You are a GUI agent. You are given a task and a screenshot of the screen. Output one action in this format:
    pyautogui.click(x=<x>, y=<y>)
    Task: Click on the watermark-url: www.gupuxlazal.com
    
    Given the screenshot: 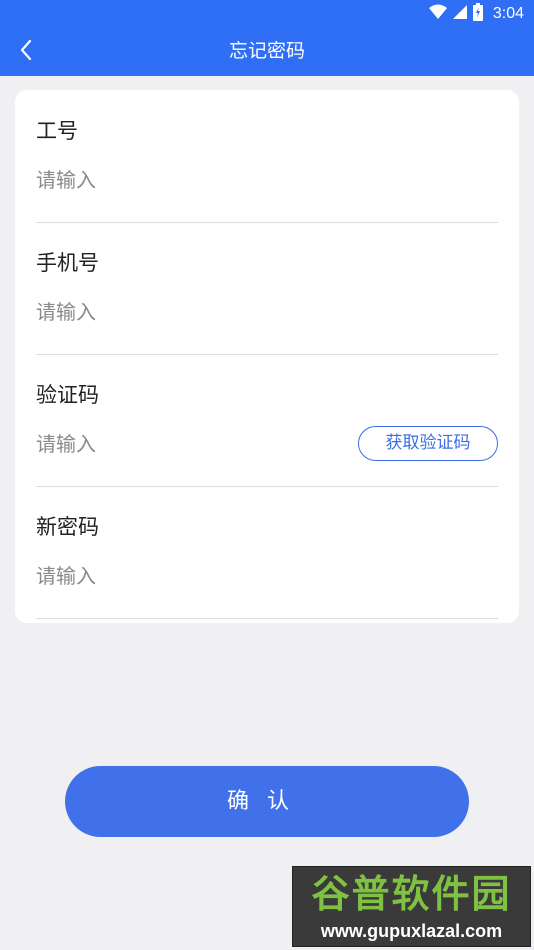 What is the action you would take?
    pyautogui.click(x=411, y=931)
    